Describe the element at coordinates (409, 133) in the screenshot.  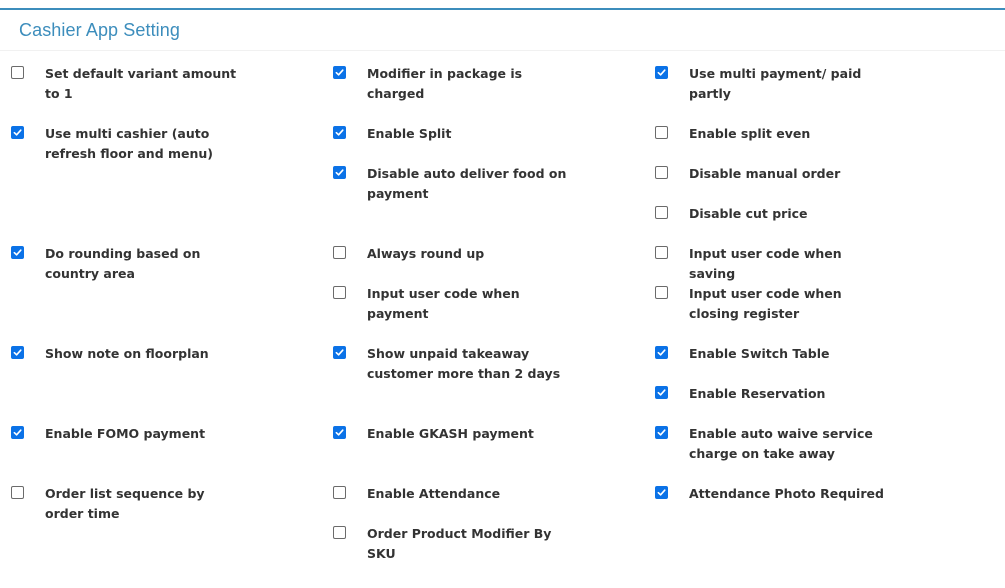
I see `setting-label: Enable Split` at that location.